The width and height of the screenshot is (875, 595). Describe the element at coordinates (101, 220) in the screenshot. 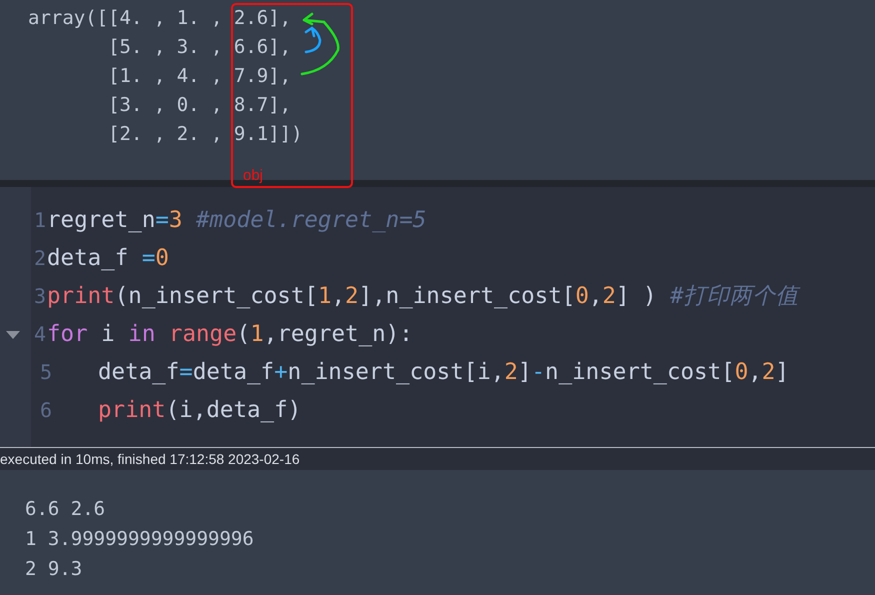

I see `code-text: regret_n` at that location.